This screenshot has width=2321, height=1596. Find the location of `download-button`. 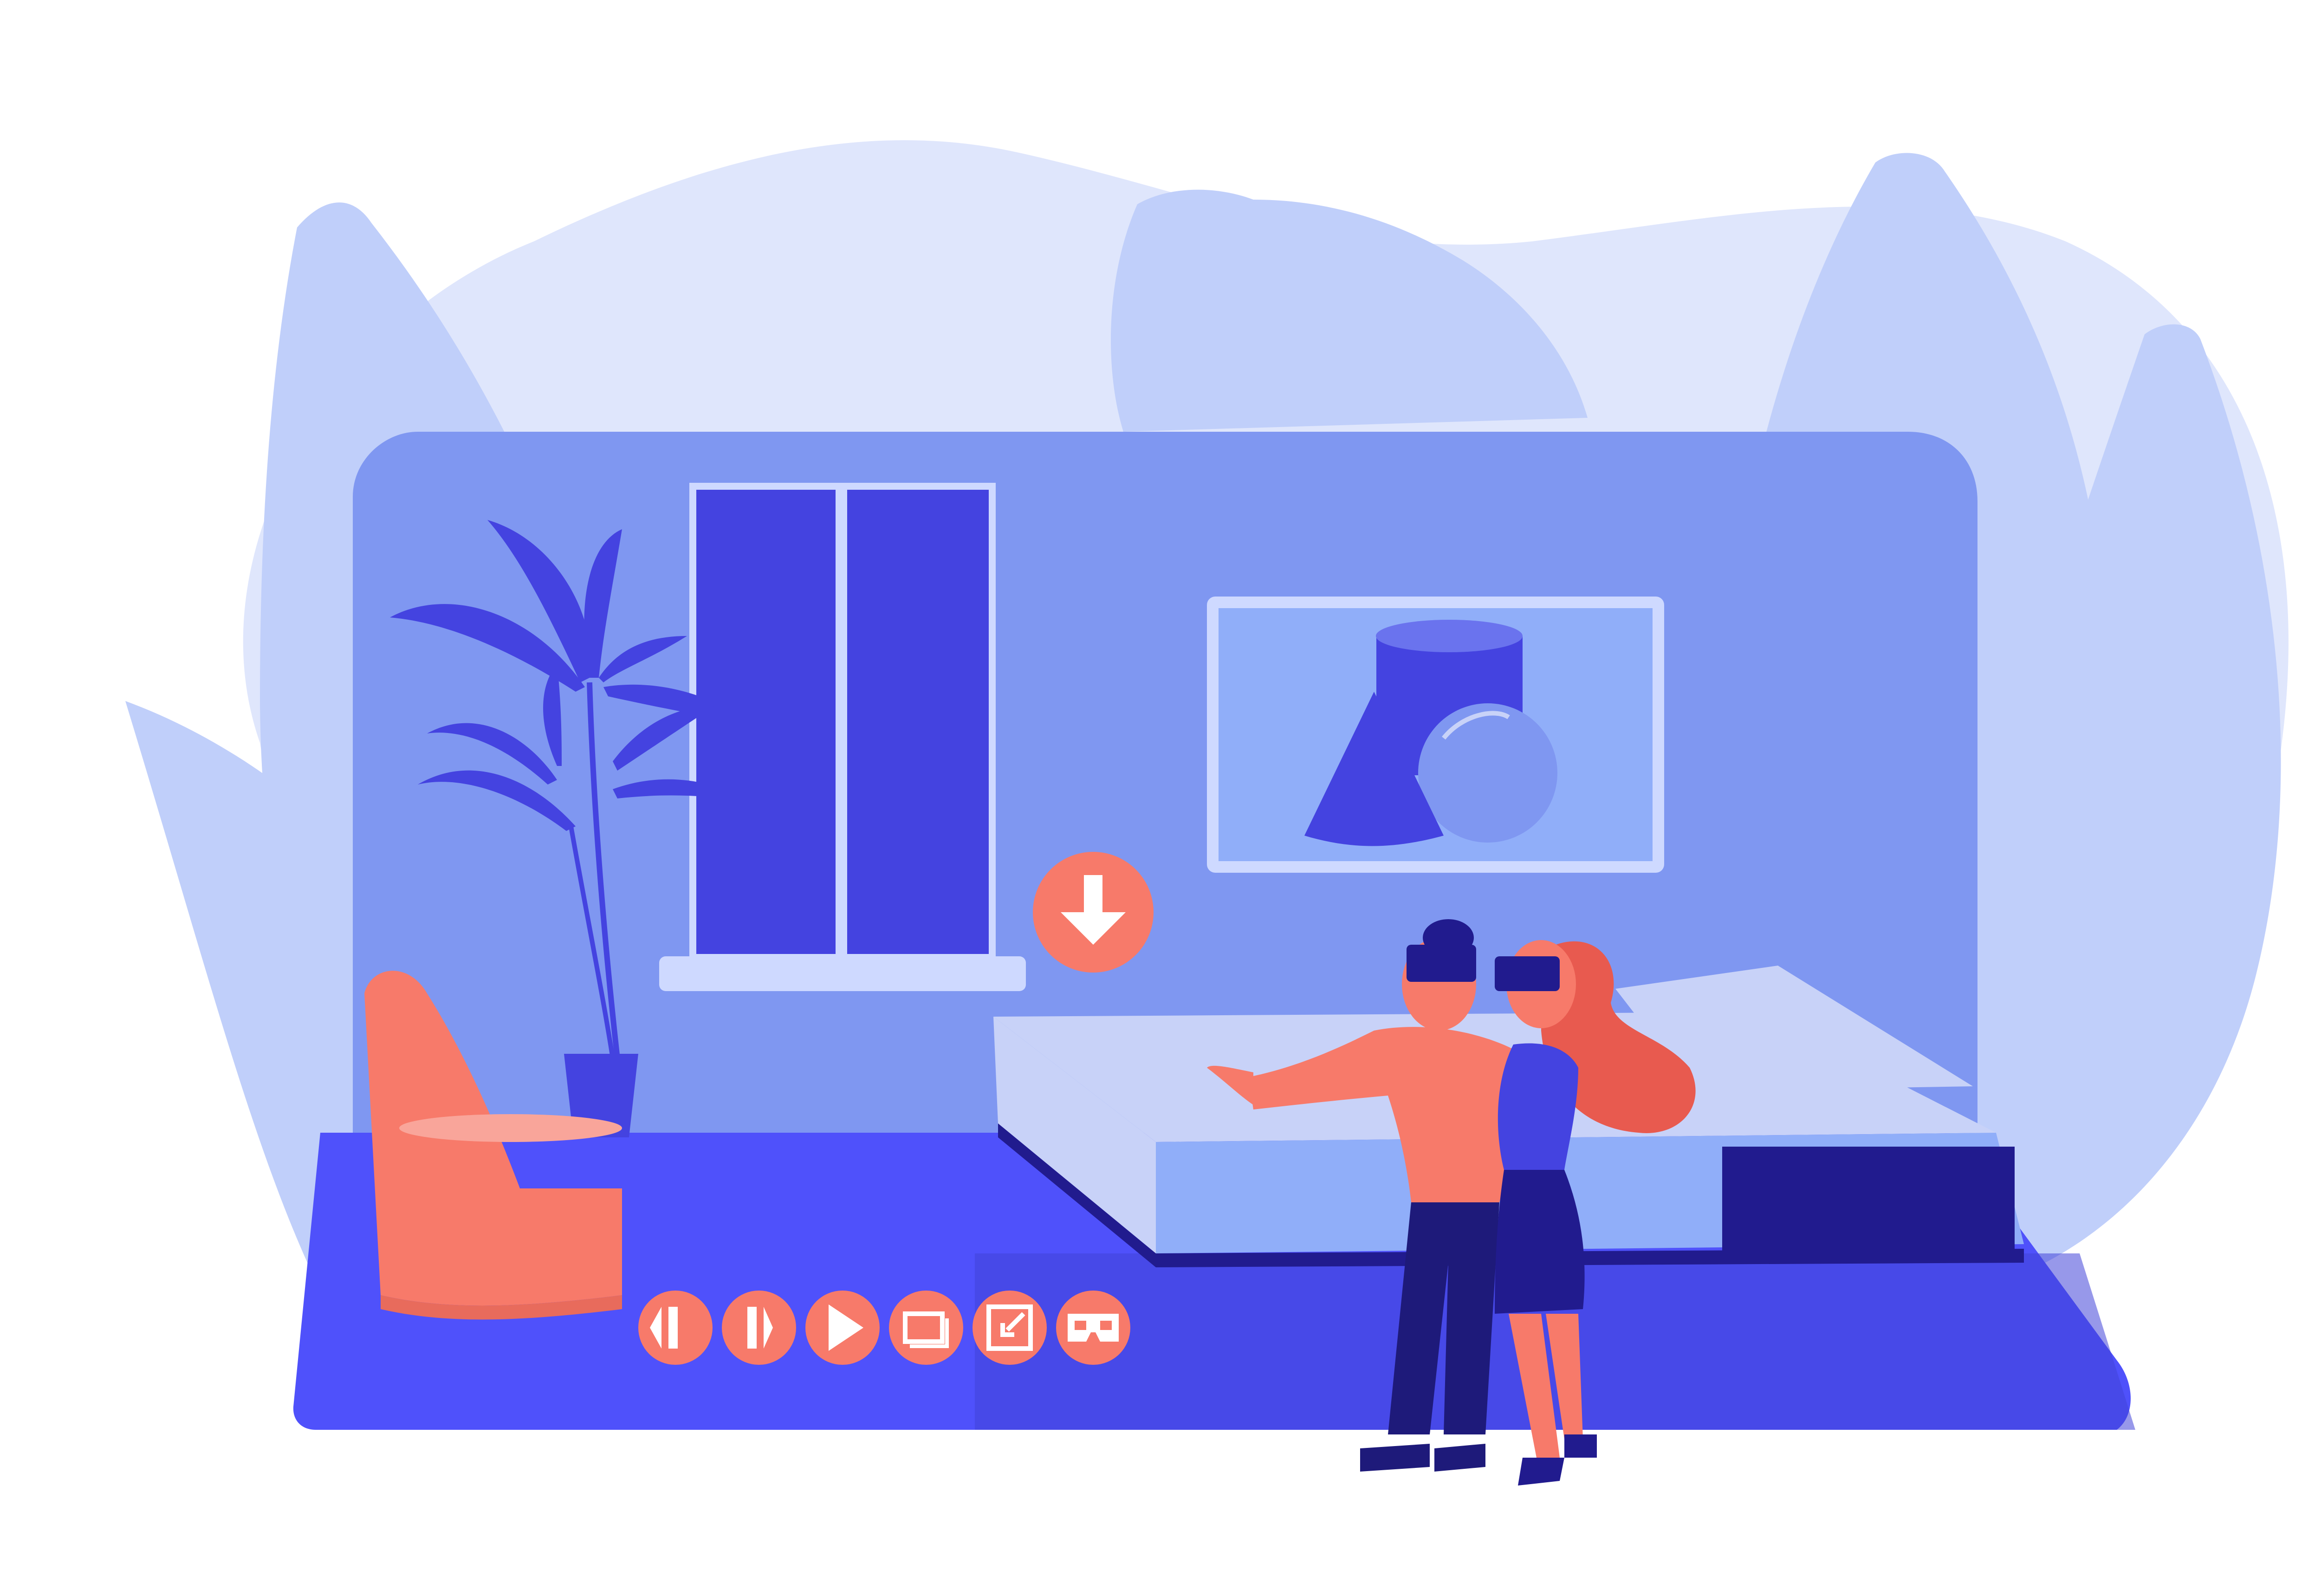

download-button is located at coordinates (1093, 913).